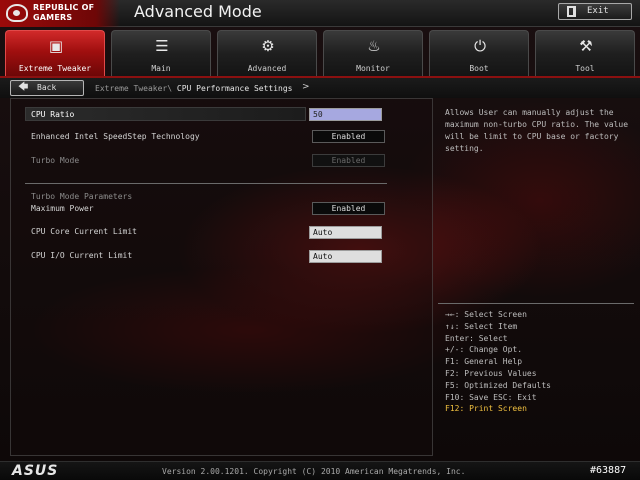 The image size is (640, 480). I want to click on back-arrow-icon: 🡄, so click(23, 87).